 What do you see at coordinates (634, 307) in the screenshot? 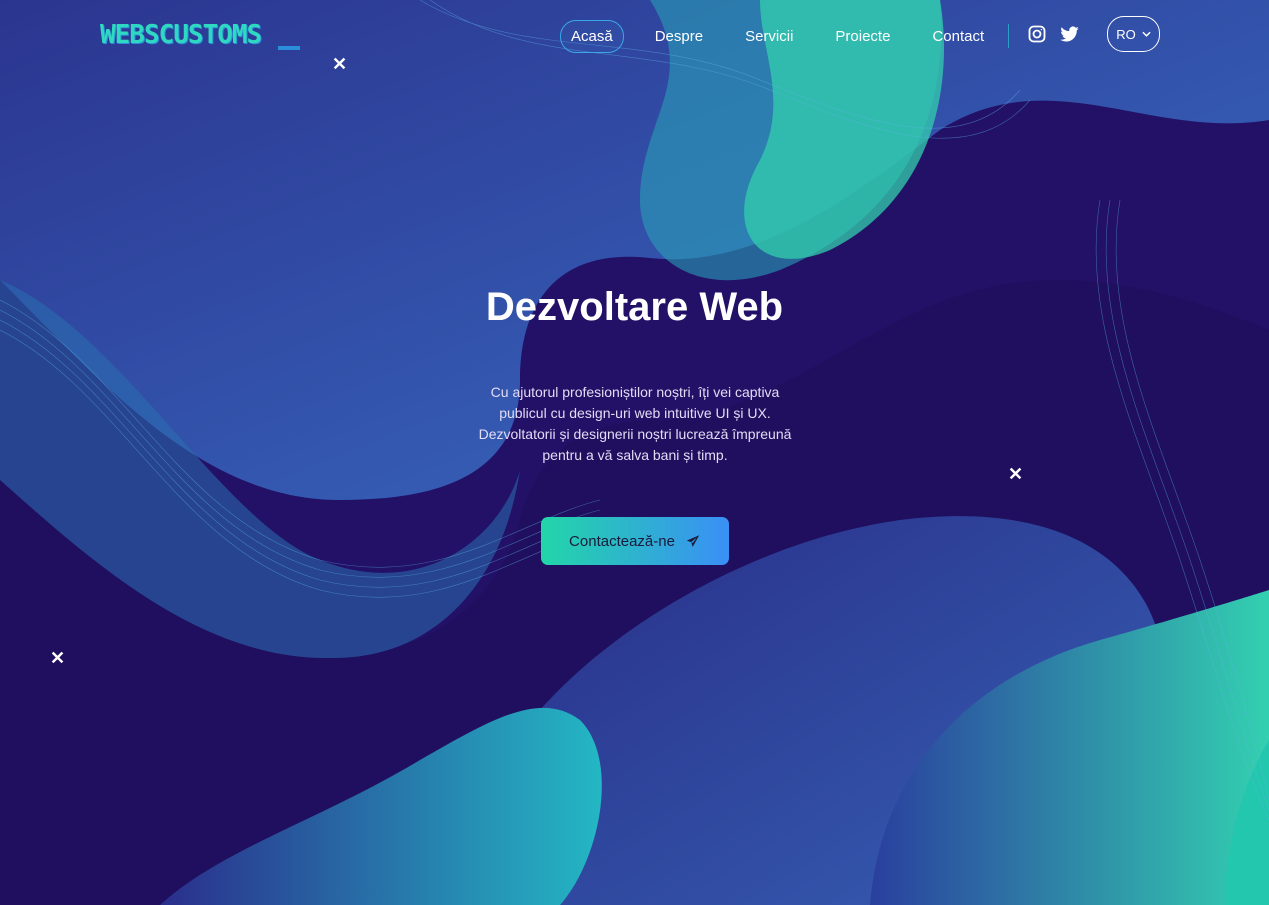
I see `hero-title: Dezvoltare Web` at bounding box center [634, 307].